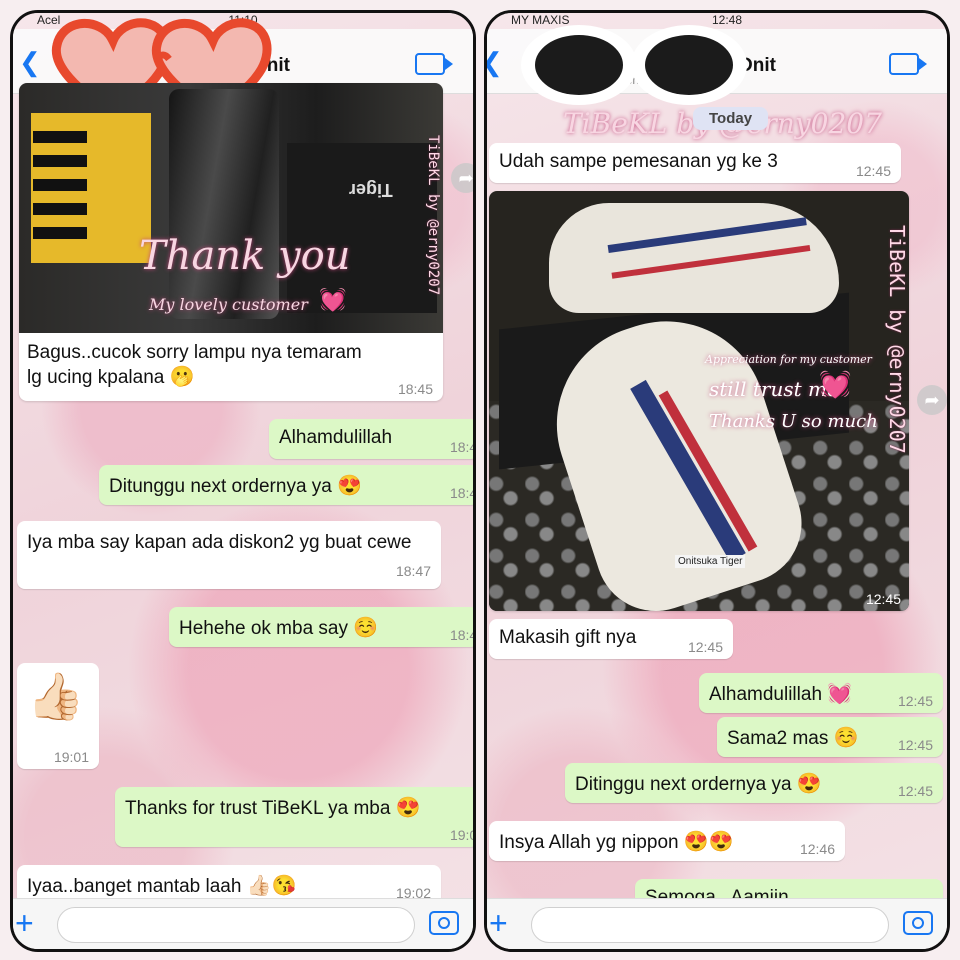 This screenshot has height=960, width=960. I want to click on message-text: Iyaa..banget mantab laah, so click(134, 886).